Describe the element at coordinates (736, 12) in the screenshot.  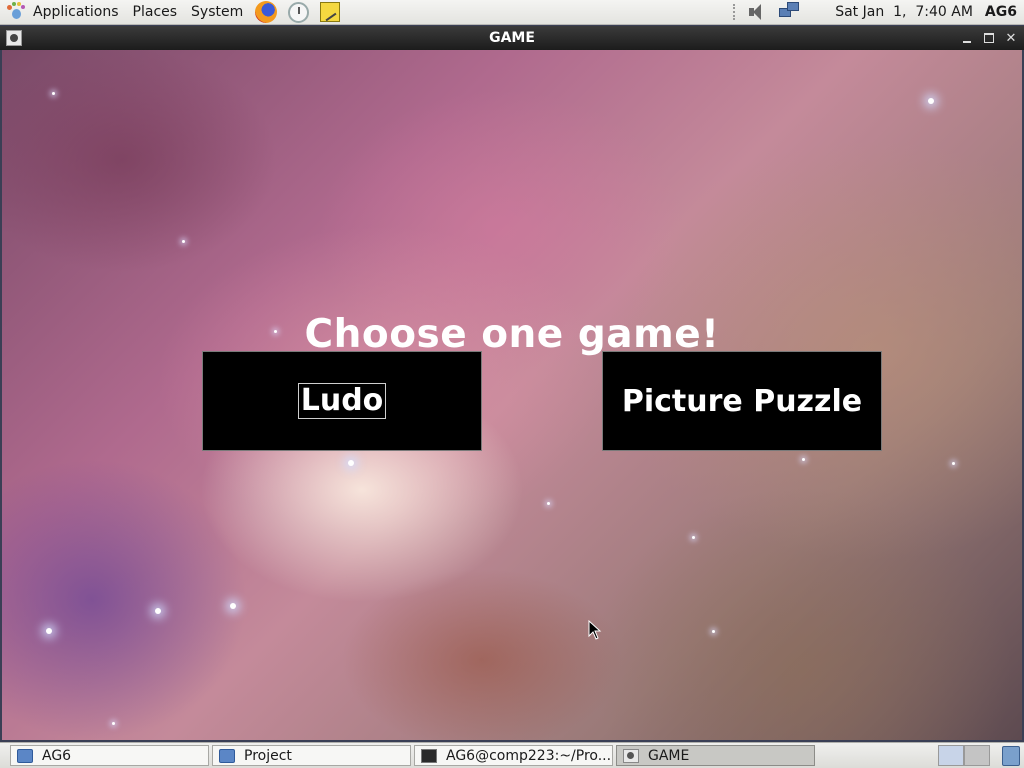
I see `tray-grip` at that location.